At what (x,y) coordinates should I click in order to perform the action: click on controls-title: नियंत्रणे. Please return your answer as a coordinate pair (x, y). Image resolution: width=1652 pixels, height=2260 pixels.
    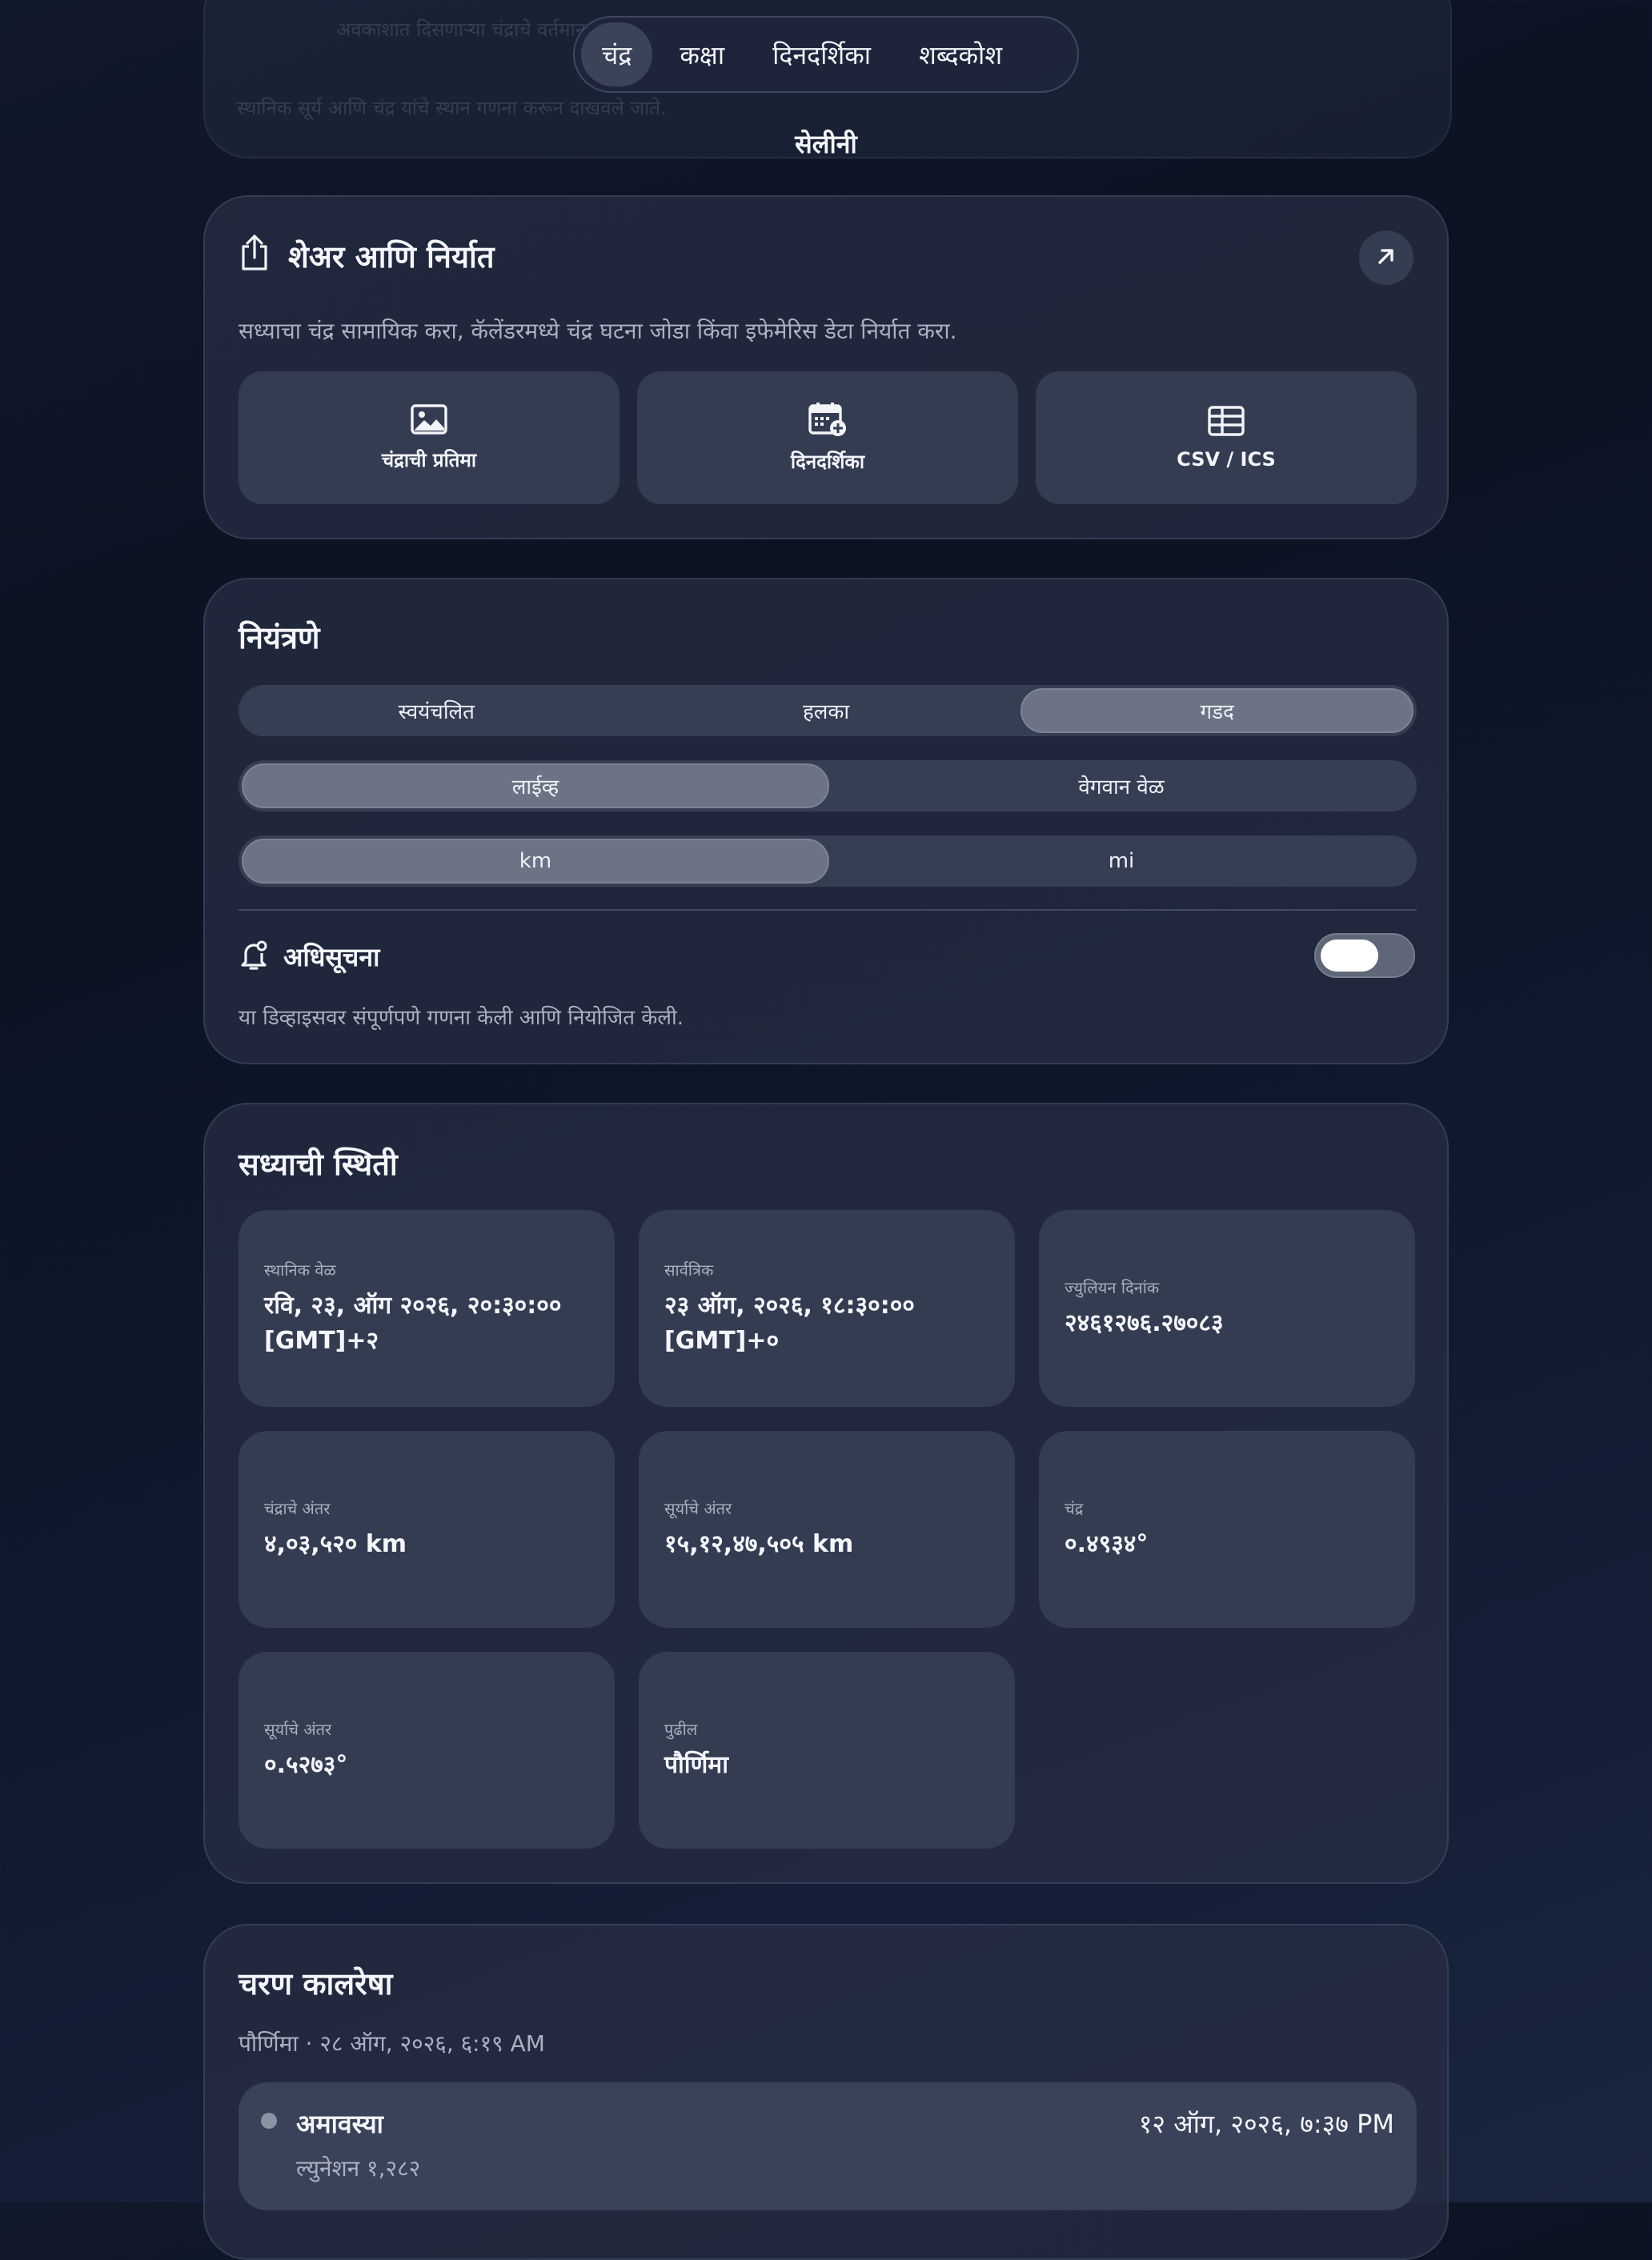
    Looking at the image, I should click on (279, 637).